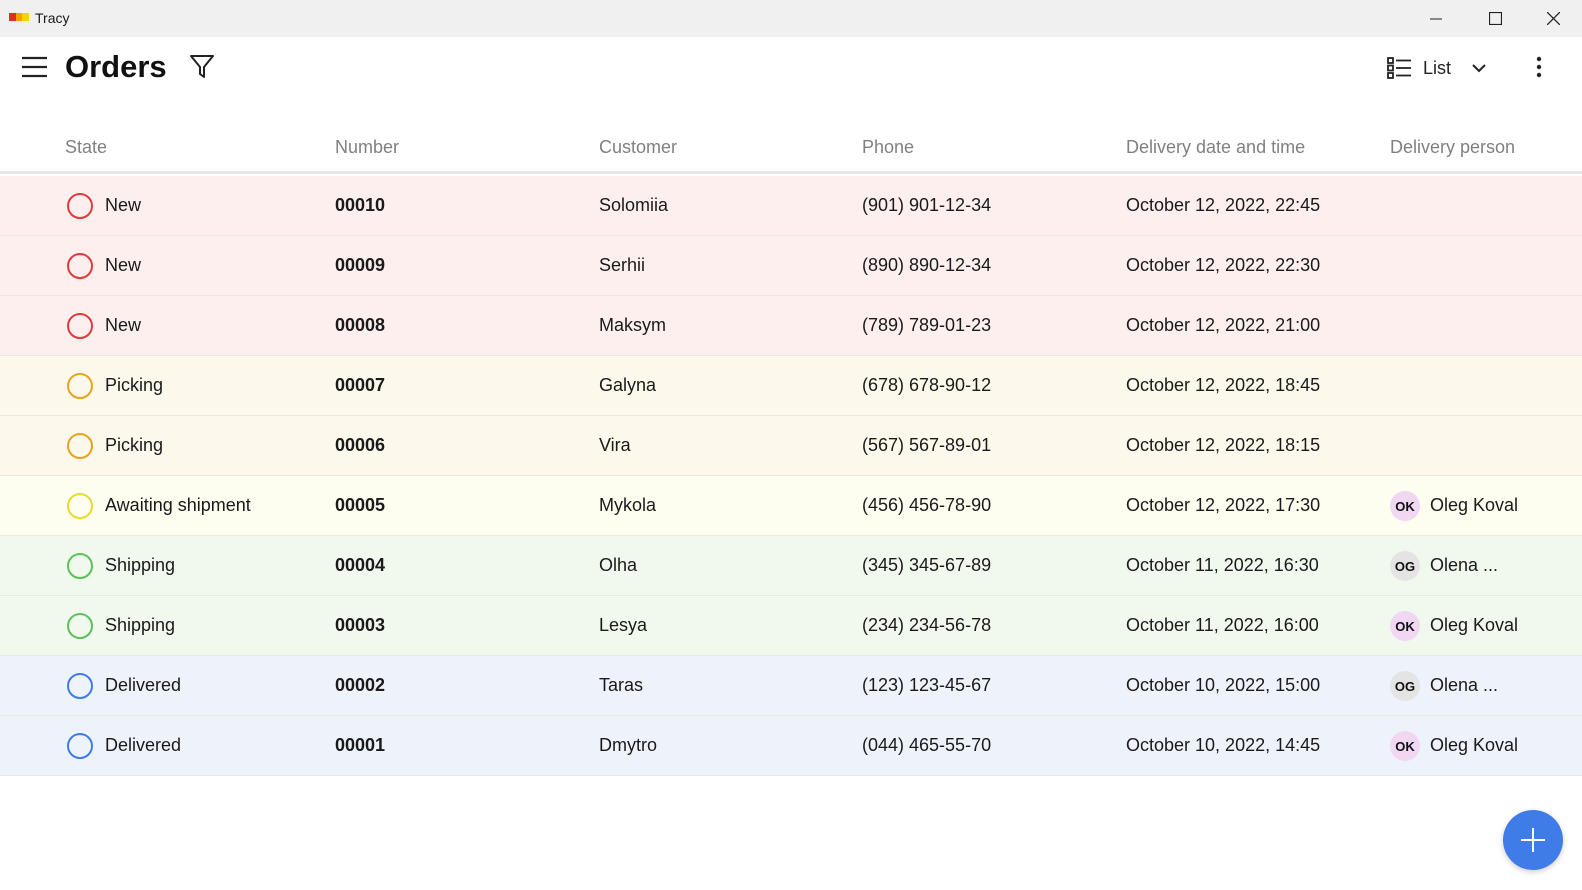 The image size is (1582, 890). What do you see at coordinates (927, 385) in the screenshot?
I see `phone-number: (678) 678-90-12` at bounding box center [927, 385].